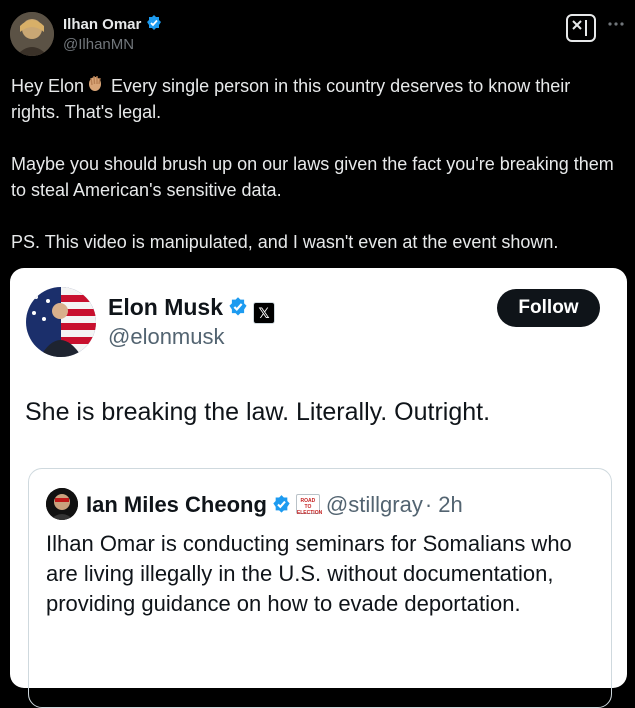 This screenshot has height=708, width=635. What do you see at coordinates (48, 86) in the screenshot?
I see `post-text-greeting: Hey Elon` at bounding box center [48, 86].